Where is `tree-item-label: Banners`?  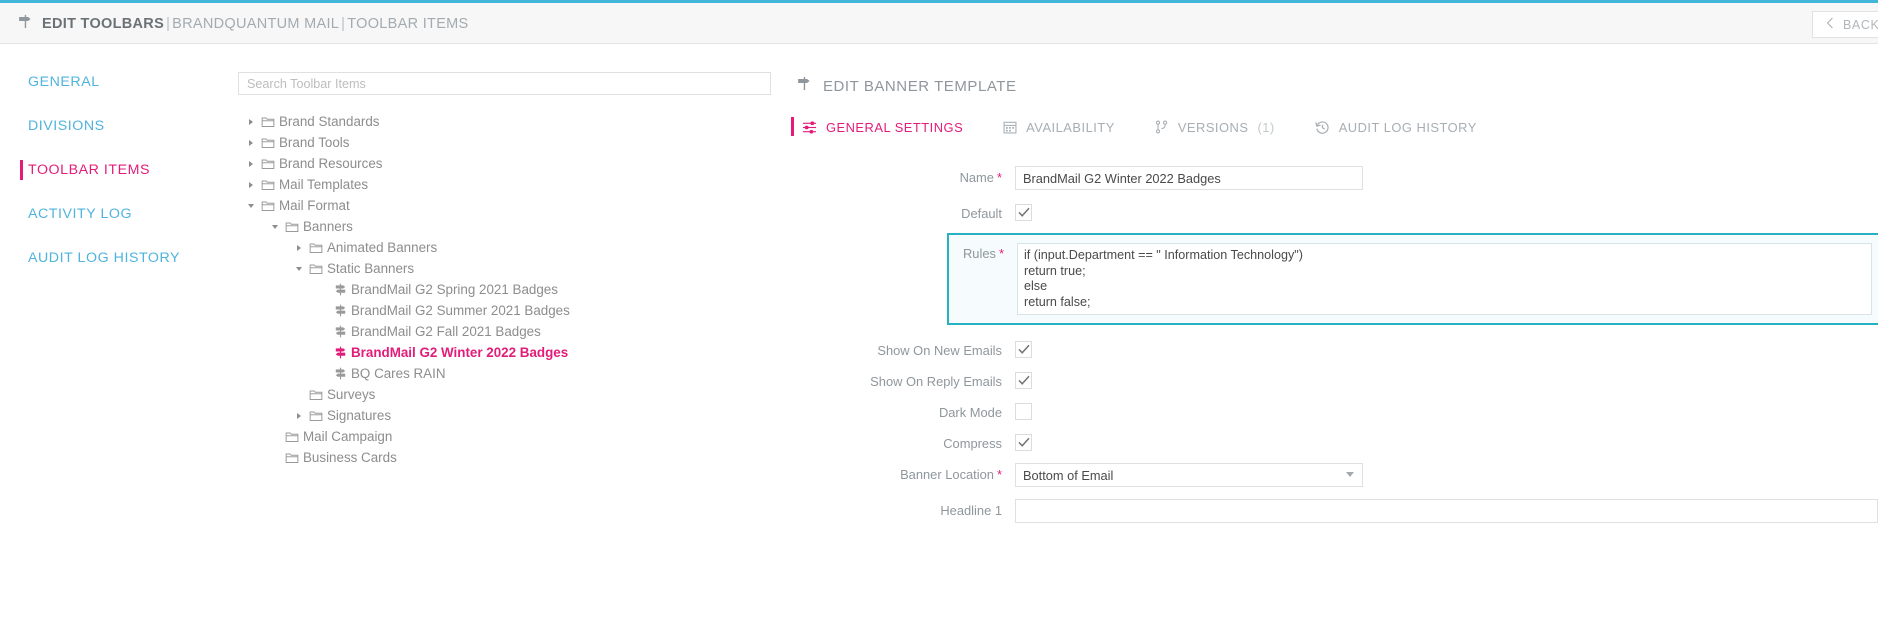 tree-item-label: Banners is located at coordinates (328, 226).